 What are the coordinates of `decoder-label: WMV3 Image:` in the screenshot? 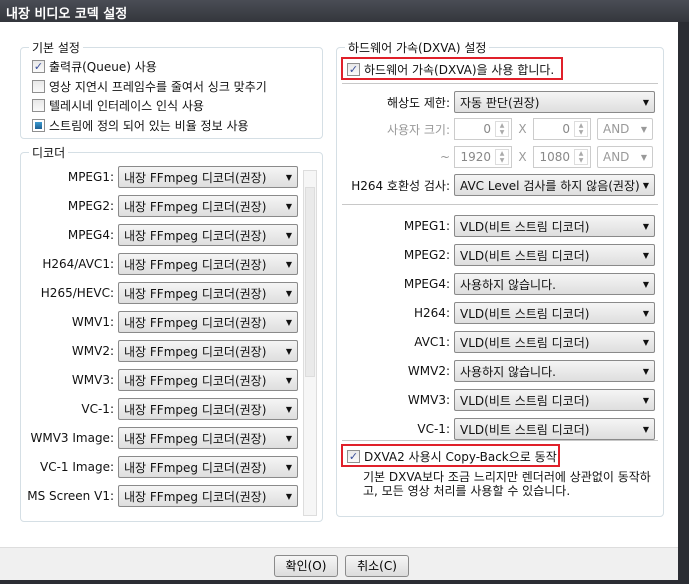 It's located at (72, 438).